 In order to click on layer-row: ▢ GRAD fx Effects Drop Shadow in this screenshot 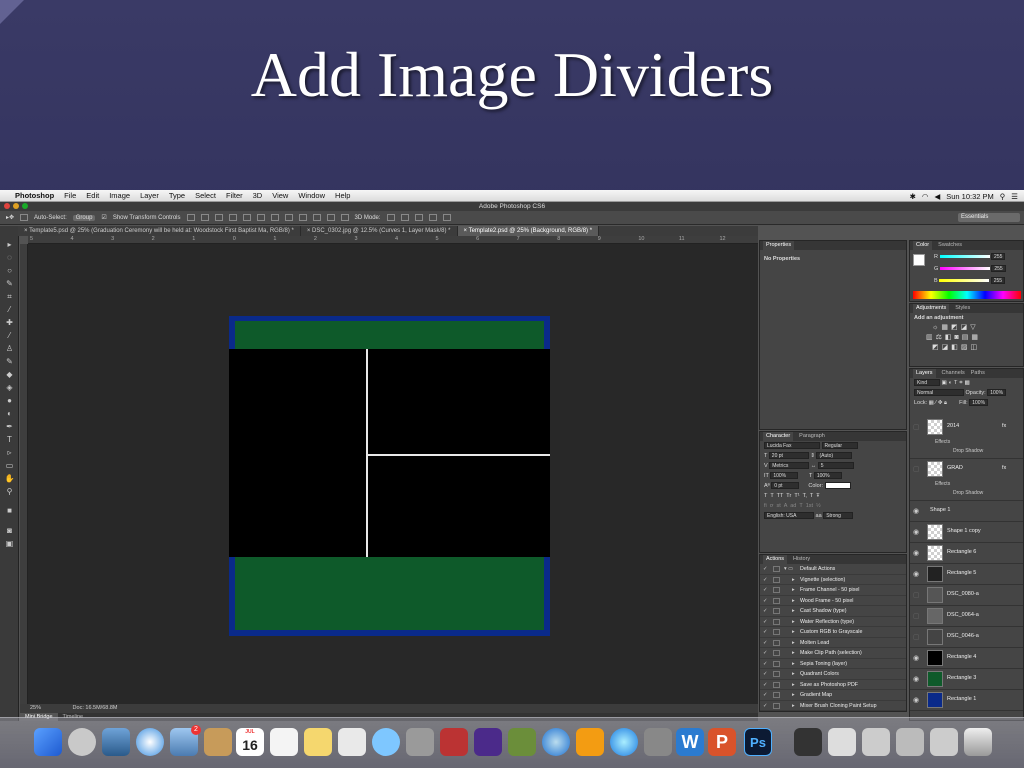, I will do `click(966, 480)`.